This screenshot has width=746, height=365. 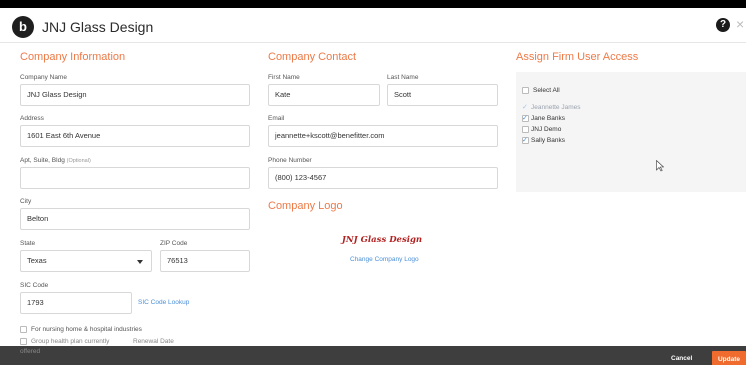 What do you see at coordinates (98, 27) in the screenshot?
I see `modal-title: JNJ Glass Design` at bounding box center [98, 27].